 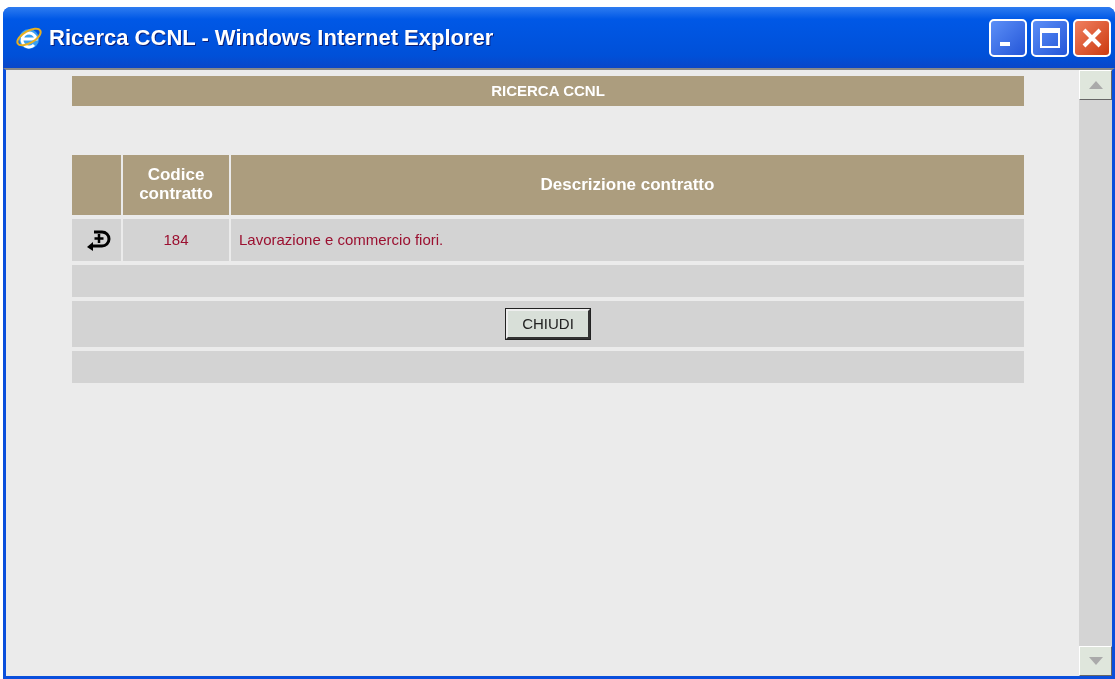 What do you see at coordinates (1095, 373) in the screenshot?
I see `scrollbar` at bounding box center [1095, 373].